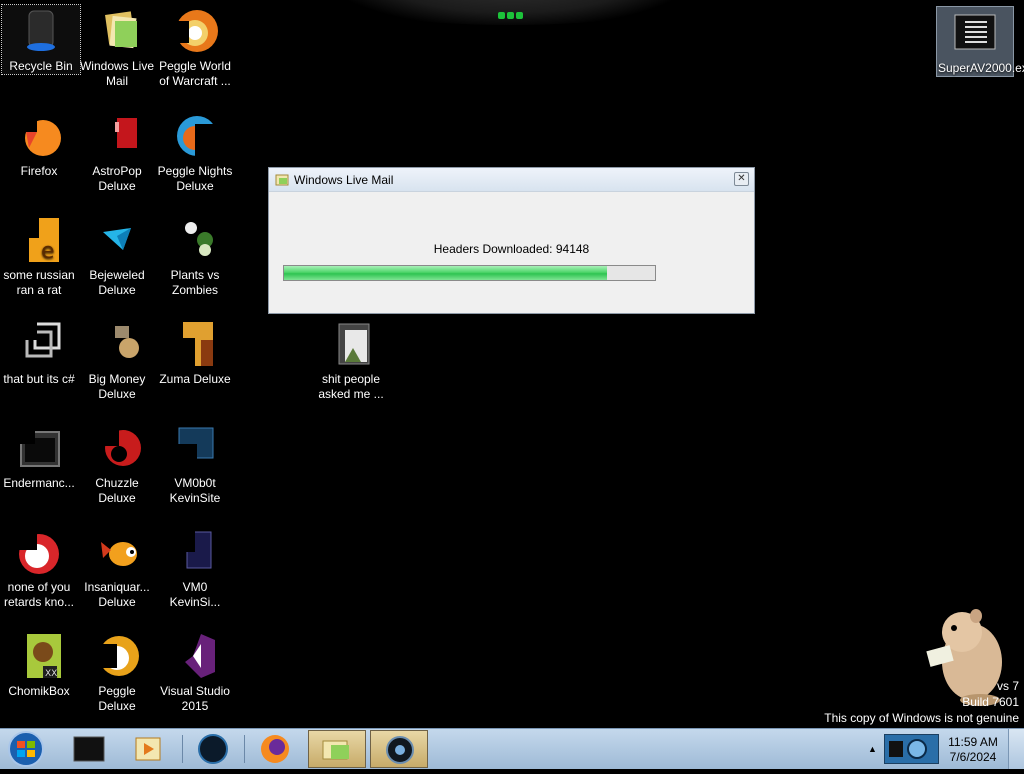 This screenshot has height=774, width=1024. What do you see at coordinates (117, 282) in the screenshot?
I see `desktop-icon-label: Bejeweled Deluxe` at bounding box center [117, 282].